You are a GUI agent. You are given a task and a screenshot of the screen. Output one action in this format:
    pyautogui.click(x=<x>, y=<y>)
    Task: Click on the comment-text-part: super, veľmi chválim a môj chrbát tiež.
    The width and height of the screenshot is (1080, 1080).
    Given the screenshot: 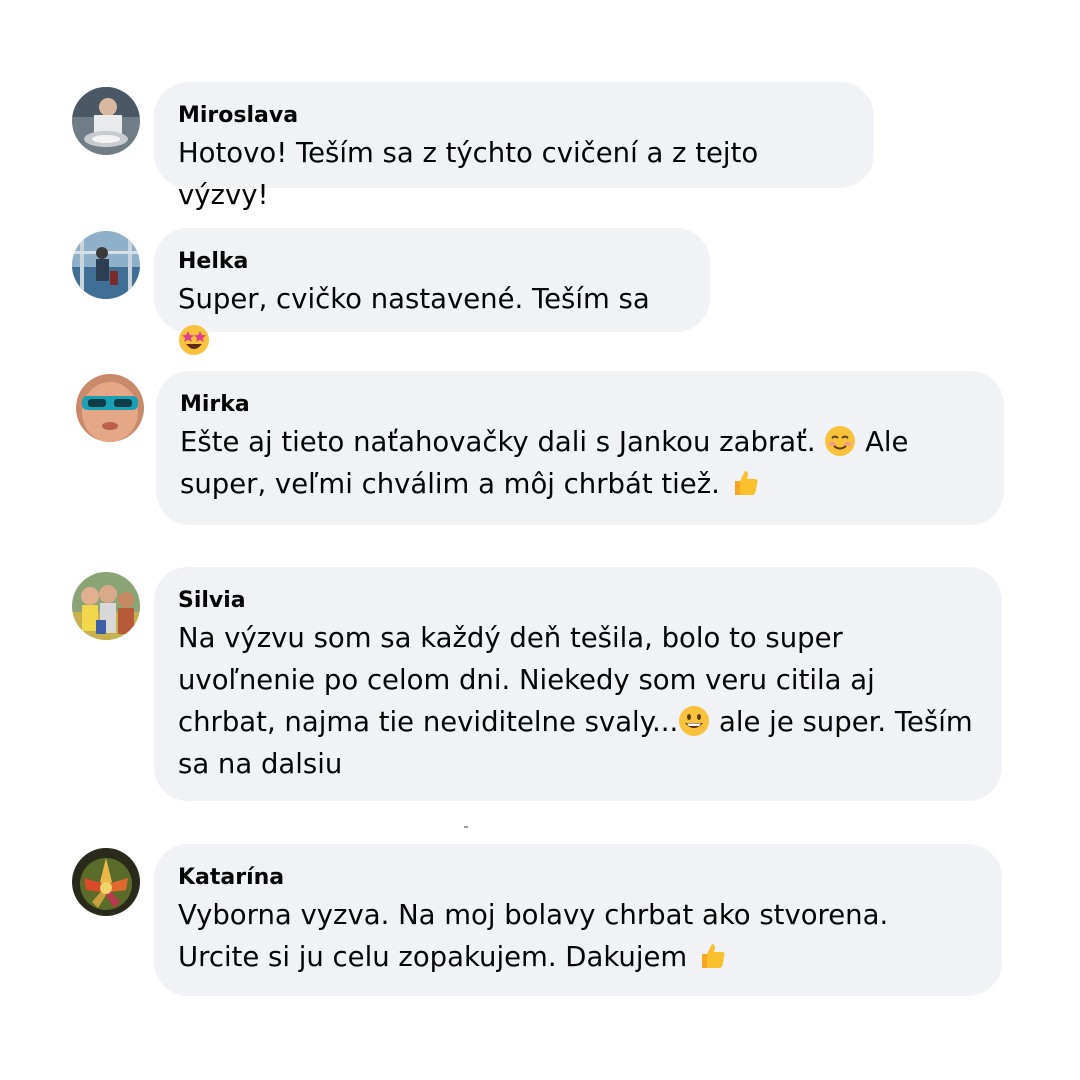 What is the action you would take?
    pyautogui.click(x=450, y=484)
    